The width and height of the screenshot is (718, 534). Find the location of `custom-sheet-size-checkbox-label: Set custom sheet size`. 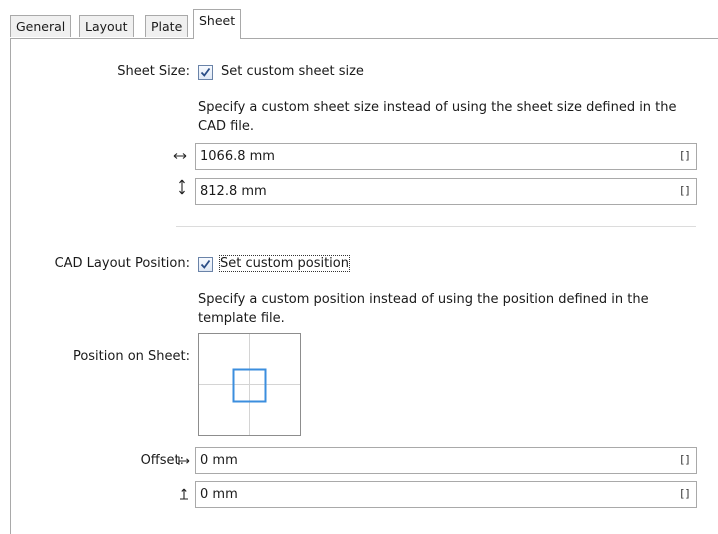

custom-sheet-size-checkbox-label: Set custom sheet size is located at coordinates (292, 71).